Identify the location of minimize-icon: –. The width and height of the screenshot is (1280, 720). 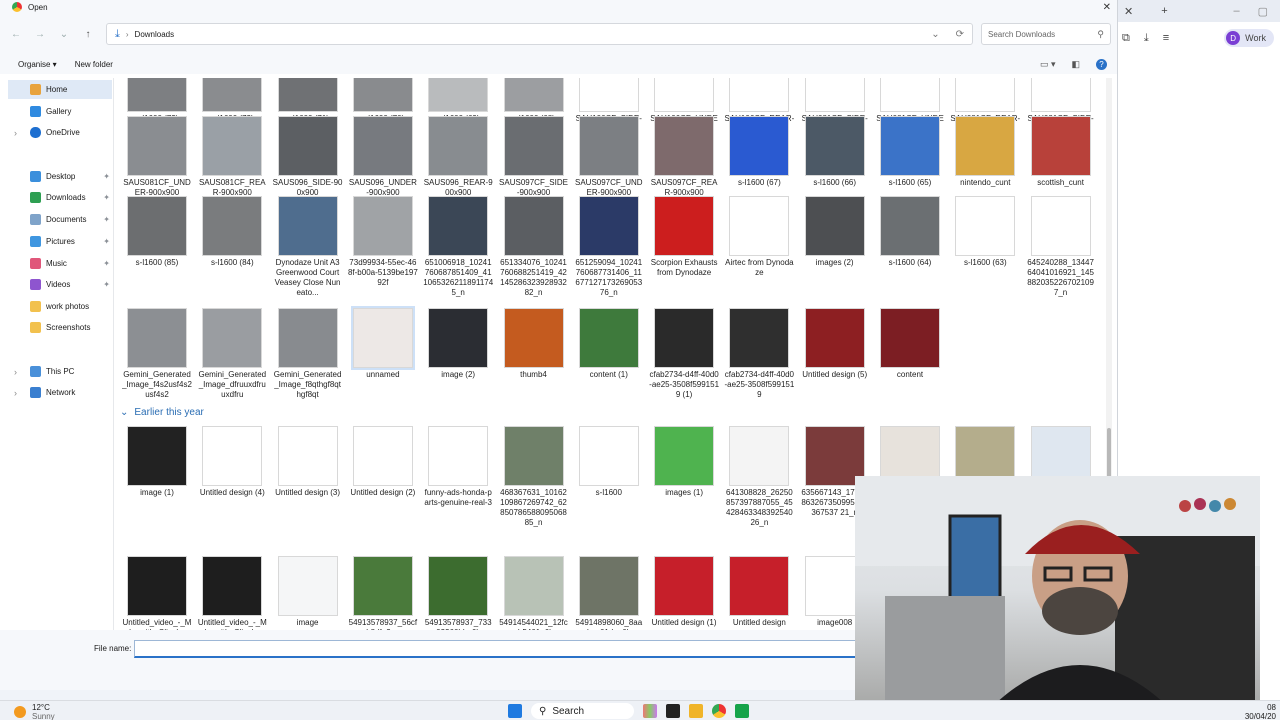
(1236, 11).